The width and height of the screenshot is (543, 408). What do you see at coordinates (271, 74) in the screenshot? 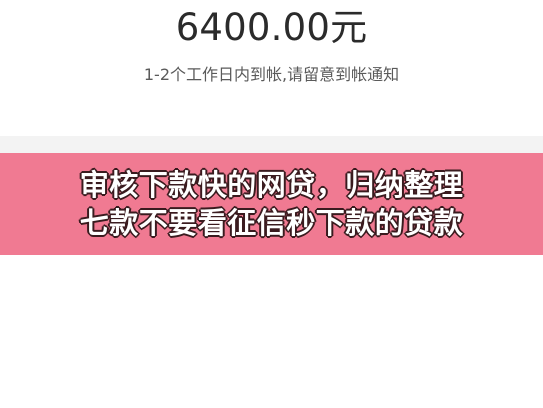
I see `arrival-notice: 1-2个工作日内到帐,请留意到帐通知` at bounding box center [271, 74].